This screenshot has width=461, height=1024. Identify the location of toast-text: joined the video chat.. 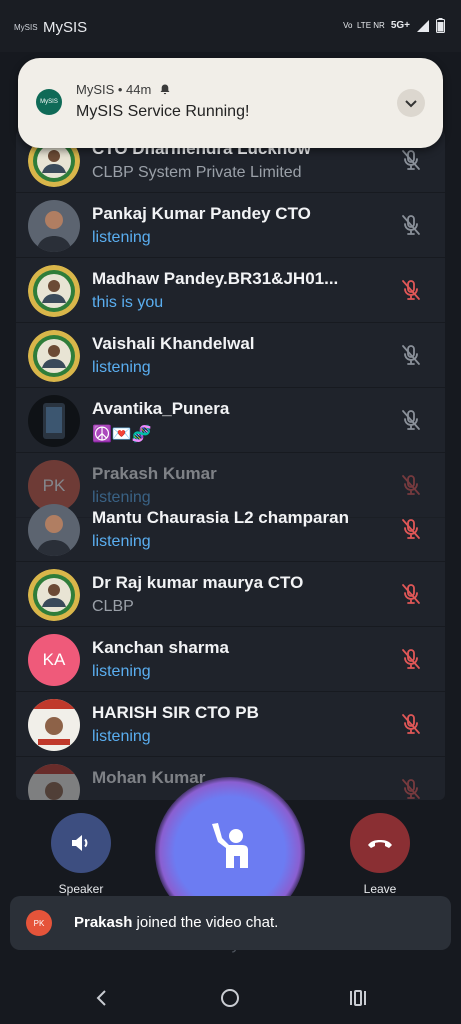
(205, 922).